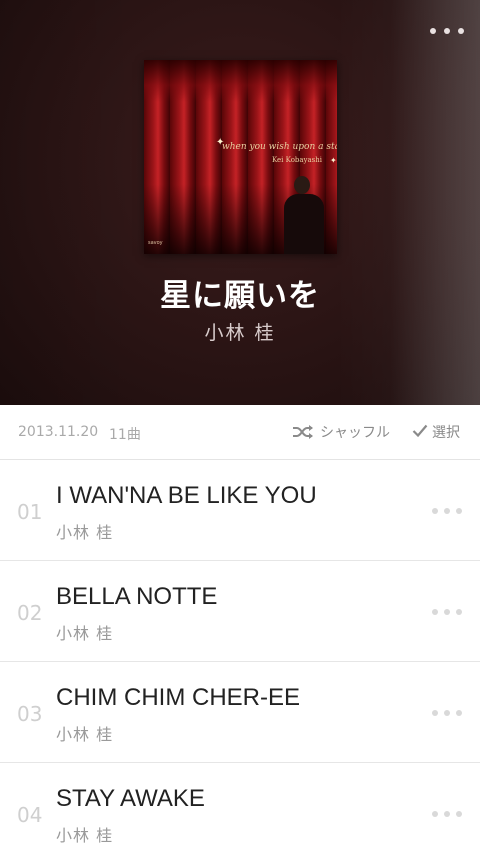  I want to click on album-artist: 小林 桂, so click(240, 333).